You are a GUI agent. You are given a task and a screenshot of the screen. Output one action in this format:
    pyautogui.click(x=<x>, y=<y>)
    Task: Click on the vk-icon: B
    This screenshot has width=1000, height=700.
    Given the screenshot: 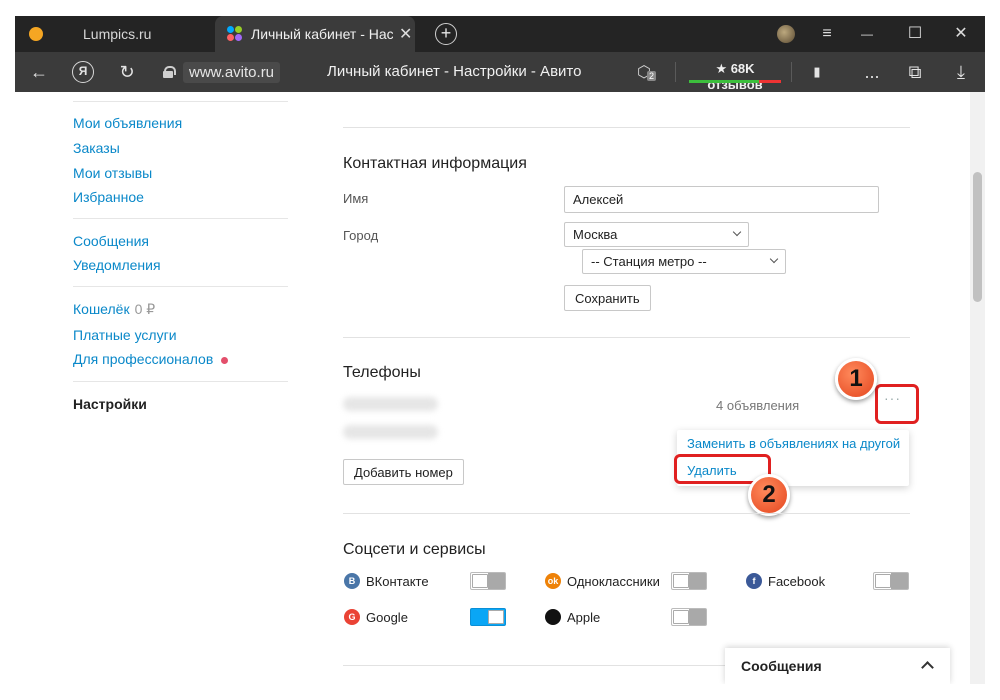 What is the action you would take?
    pyautogui.click(x=352, y=581)
    